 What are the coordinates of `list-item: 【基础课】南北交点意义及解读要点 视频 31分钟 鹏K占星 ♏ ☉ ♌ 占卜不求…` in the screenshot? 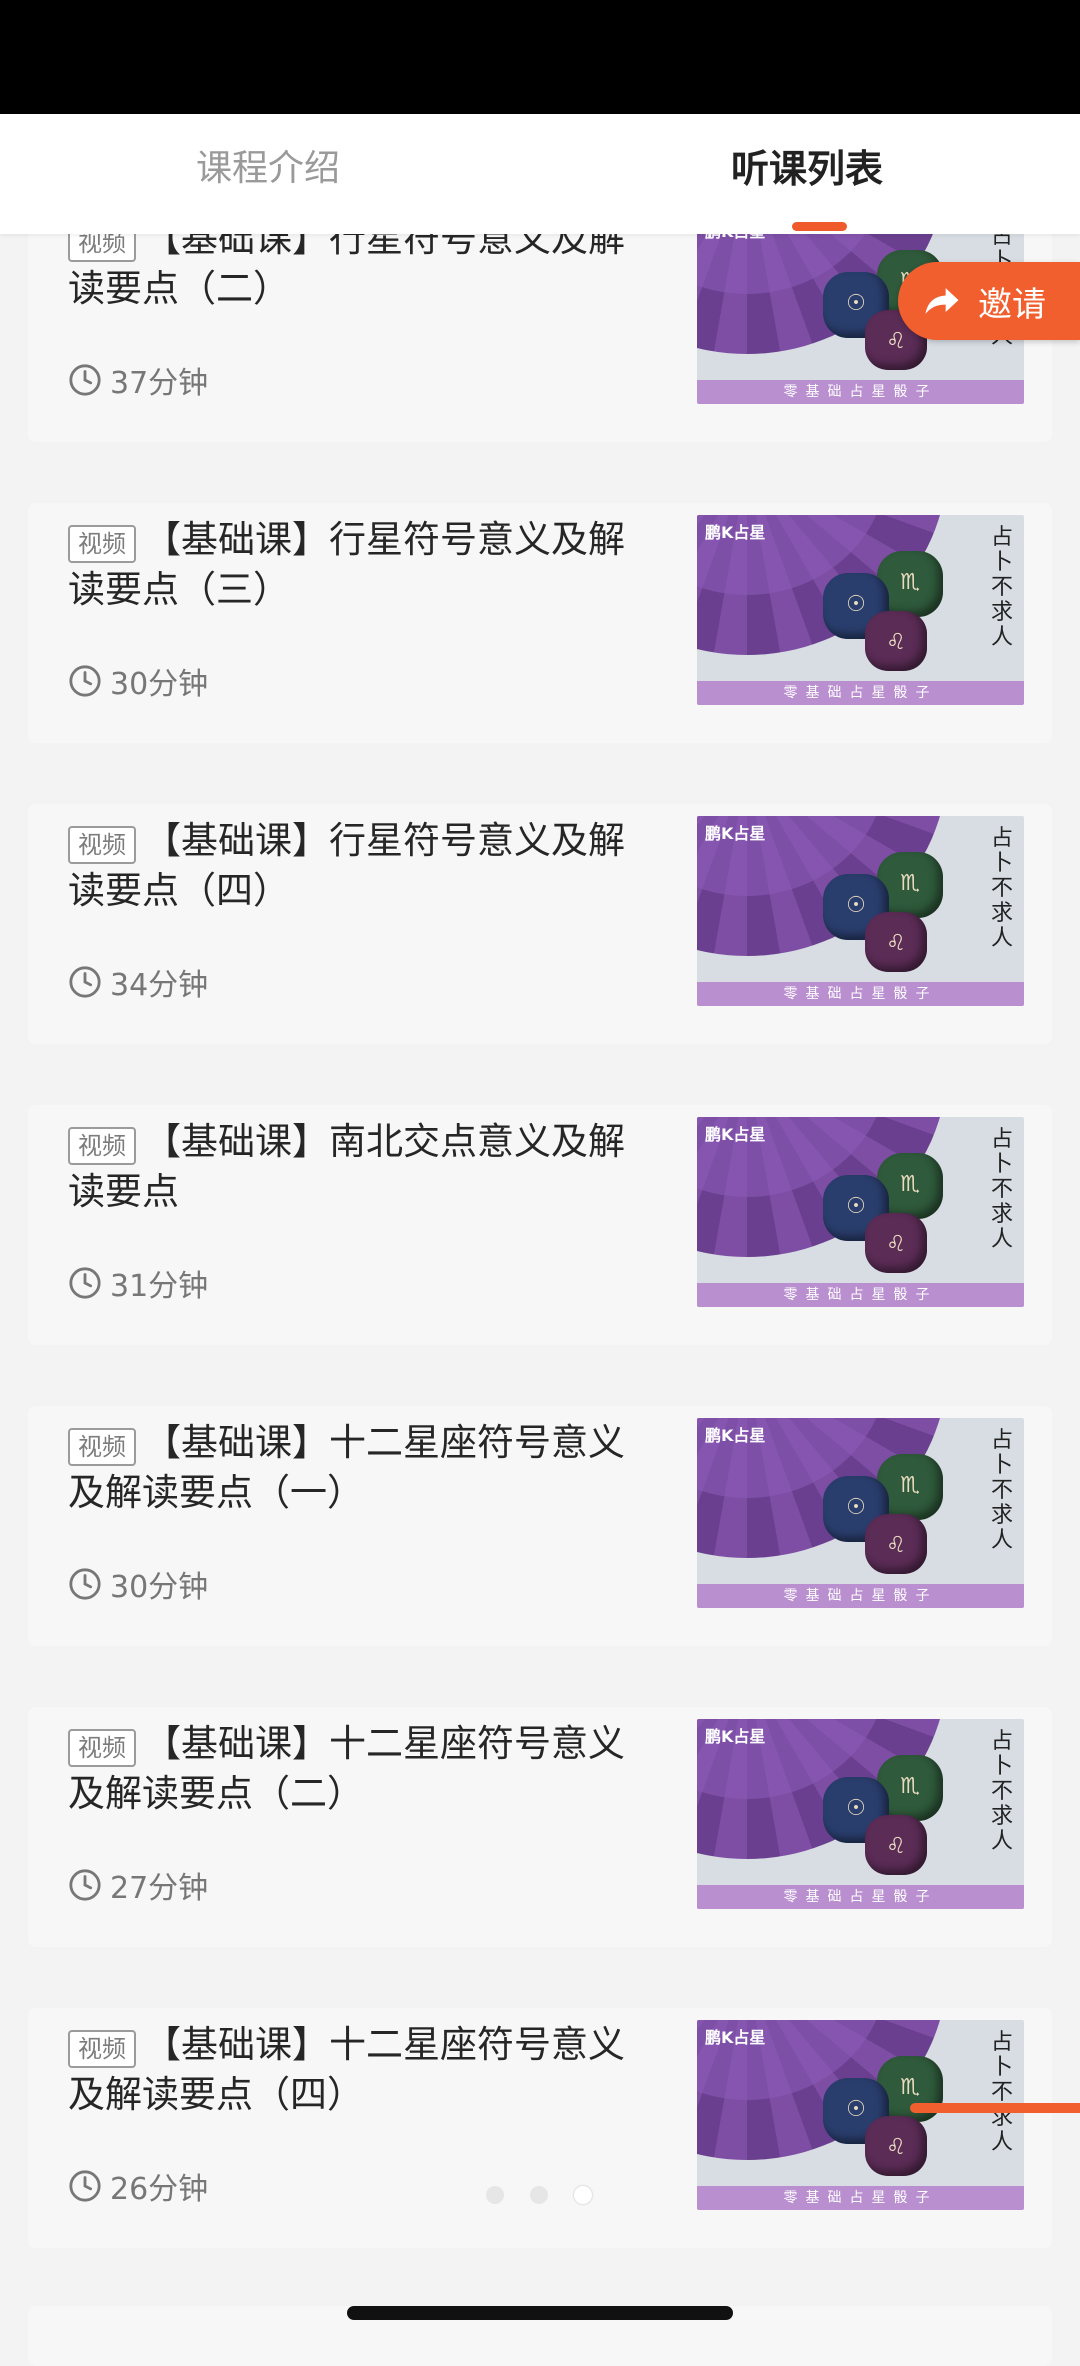 It's located at (540, 1225).